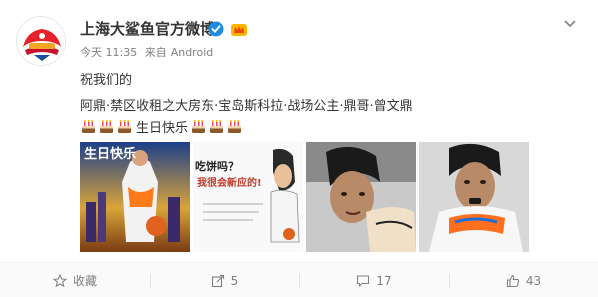 This screenshot has height=297, width=598. I want to click on member-crown-icon, so click(239, 29).